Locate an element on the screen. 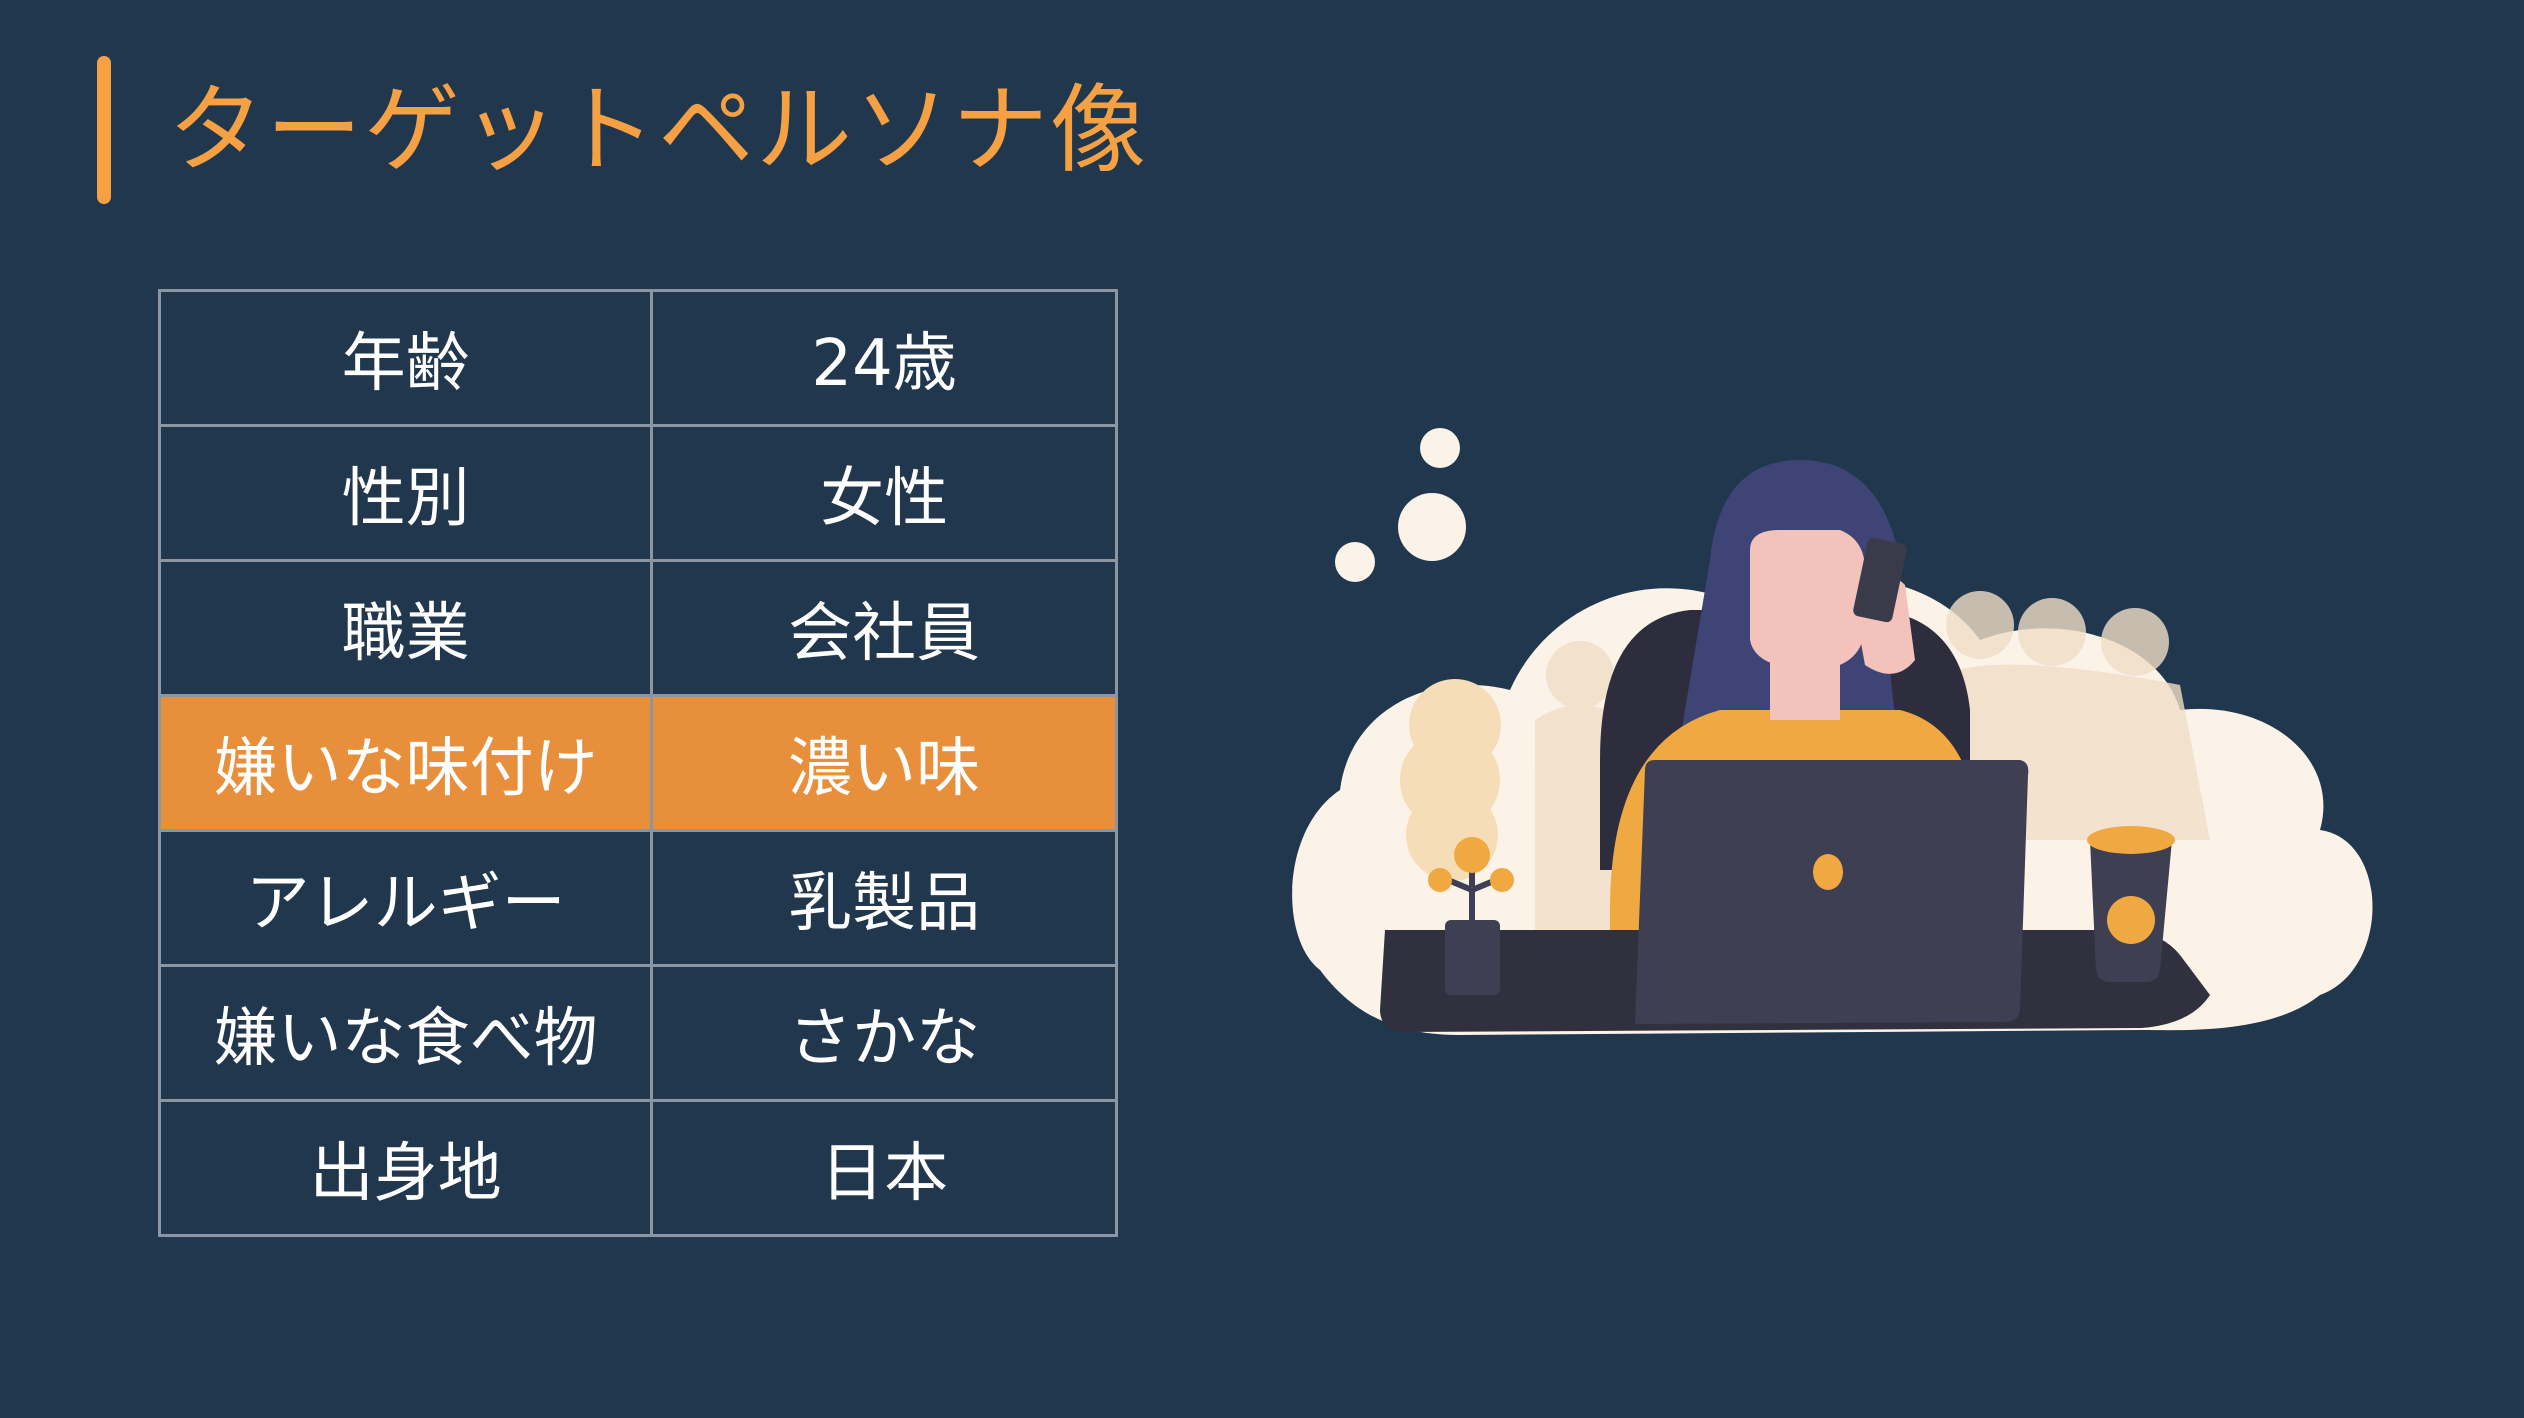 The width and height of the screenshot is (2524, 1418). table-row: 職業 会社員 is located at coordinates (637, 628).